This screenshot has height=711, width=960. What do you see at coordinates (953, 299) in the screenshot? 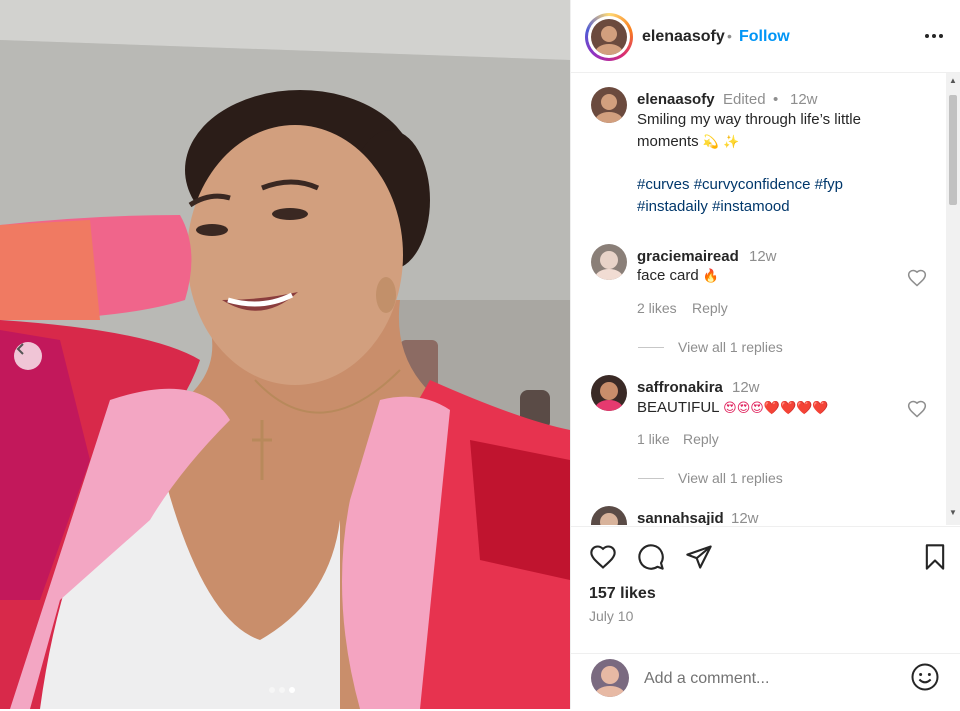
I see `comments-scrollbar: ▲ ▼` at bounding box center [953, 299].